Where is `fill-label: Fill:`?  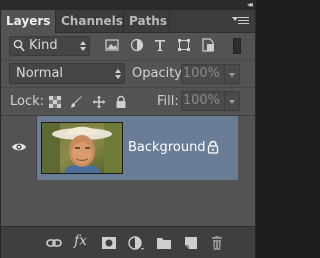
fill-label: Fill: is located at coordinates (168, 101).